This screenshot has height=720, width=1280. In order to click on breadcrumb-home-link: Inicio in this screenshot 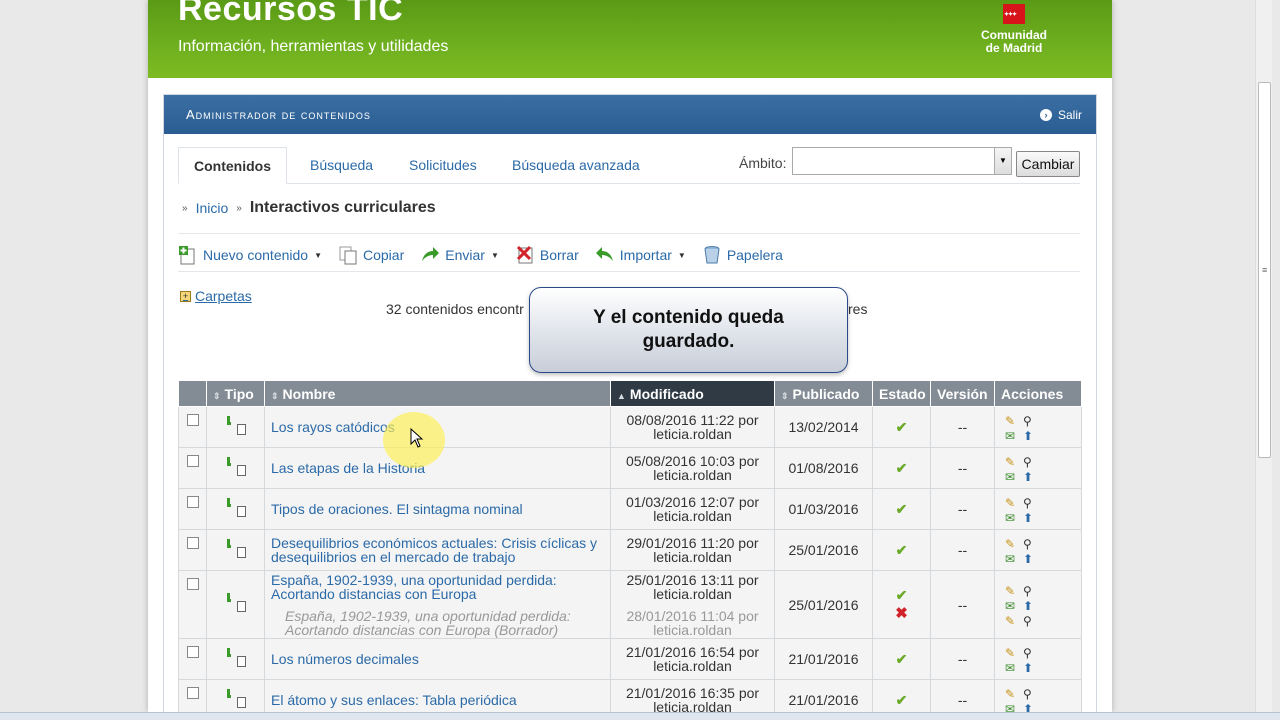, I will do `click(212, 208)`.